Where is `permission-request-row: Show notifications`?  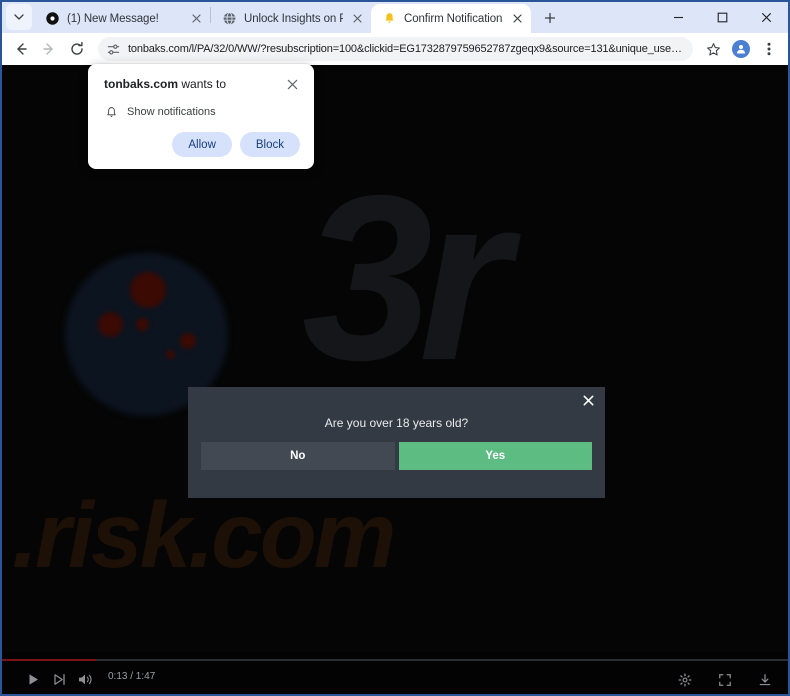
permission-request-row: Show notifications is located at coordinates (202, 112).